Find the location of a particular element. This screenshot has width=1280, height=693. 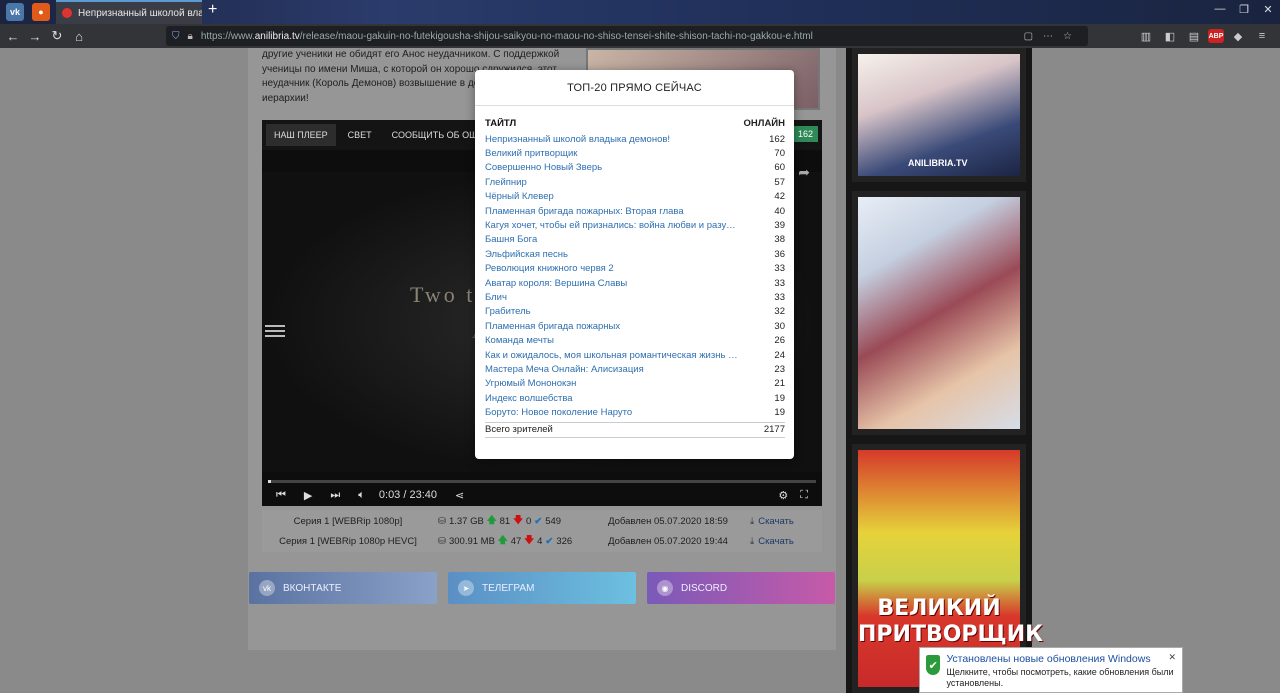

list-item: Чёрный Клевер 42 is located at coordinates (635, 197).